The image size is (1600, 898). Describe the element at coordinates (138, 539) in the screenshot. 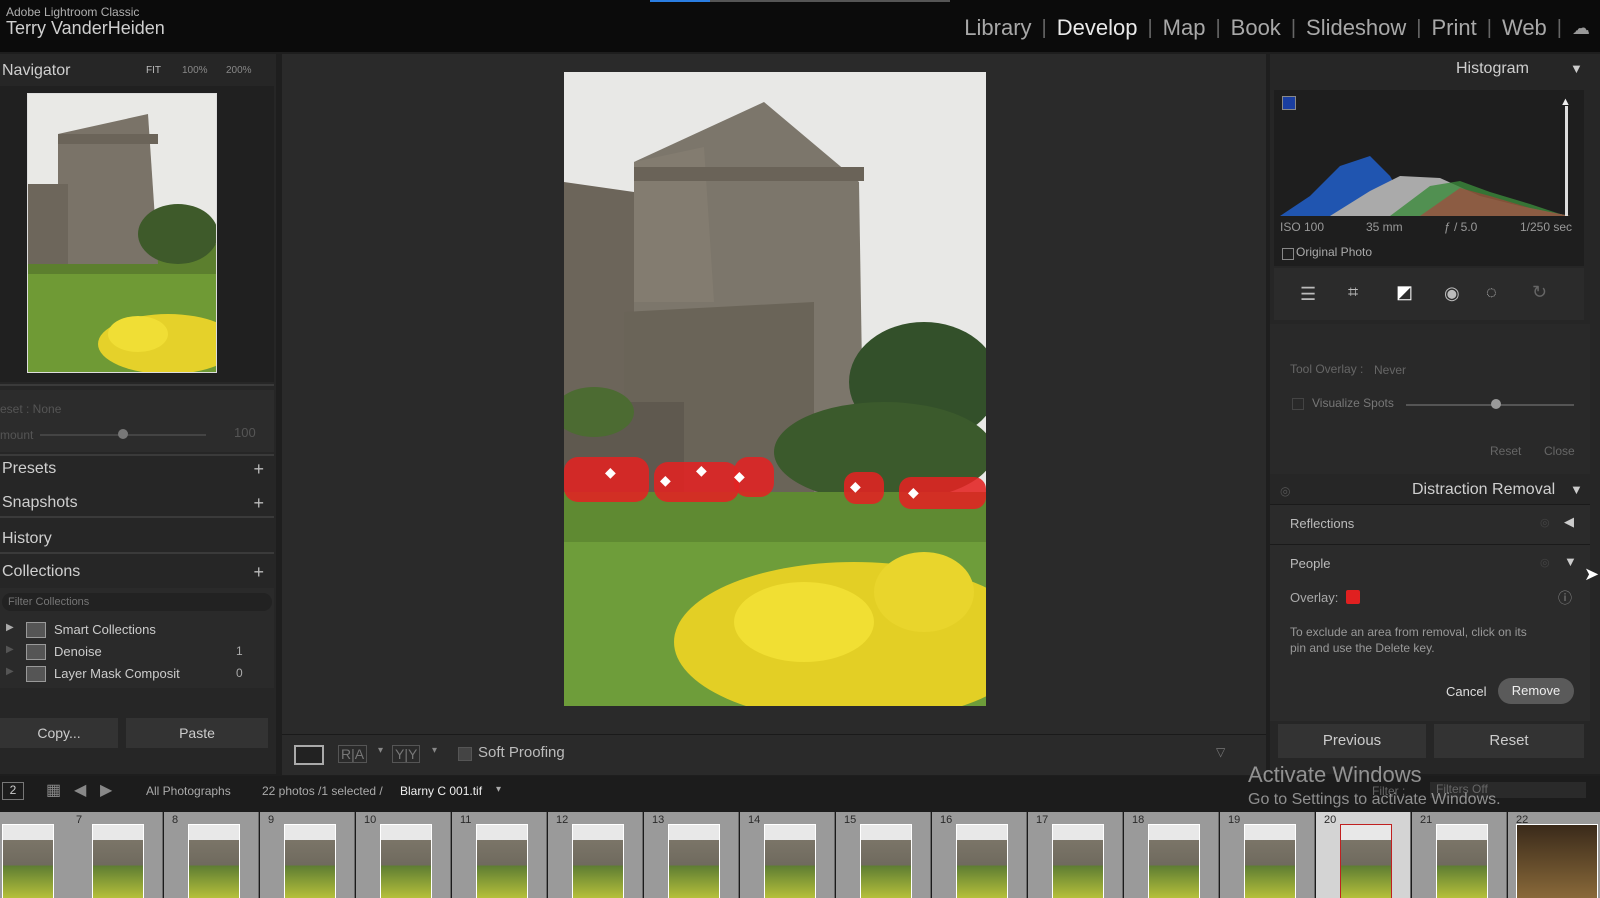

I see `history-header: History` at that location.